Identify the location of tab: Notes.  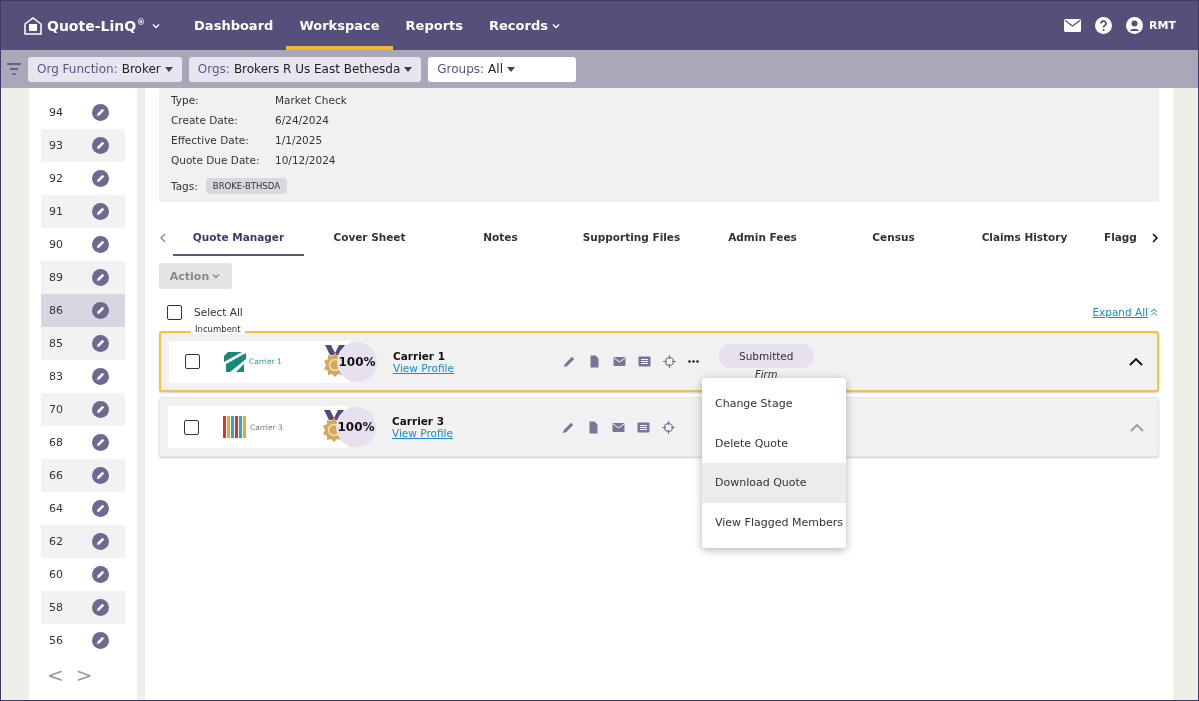
(500, 238).